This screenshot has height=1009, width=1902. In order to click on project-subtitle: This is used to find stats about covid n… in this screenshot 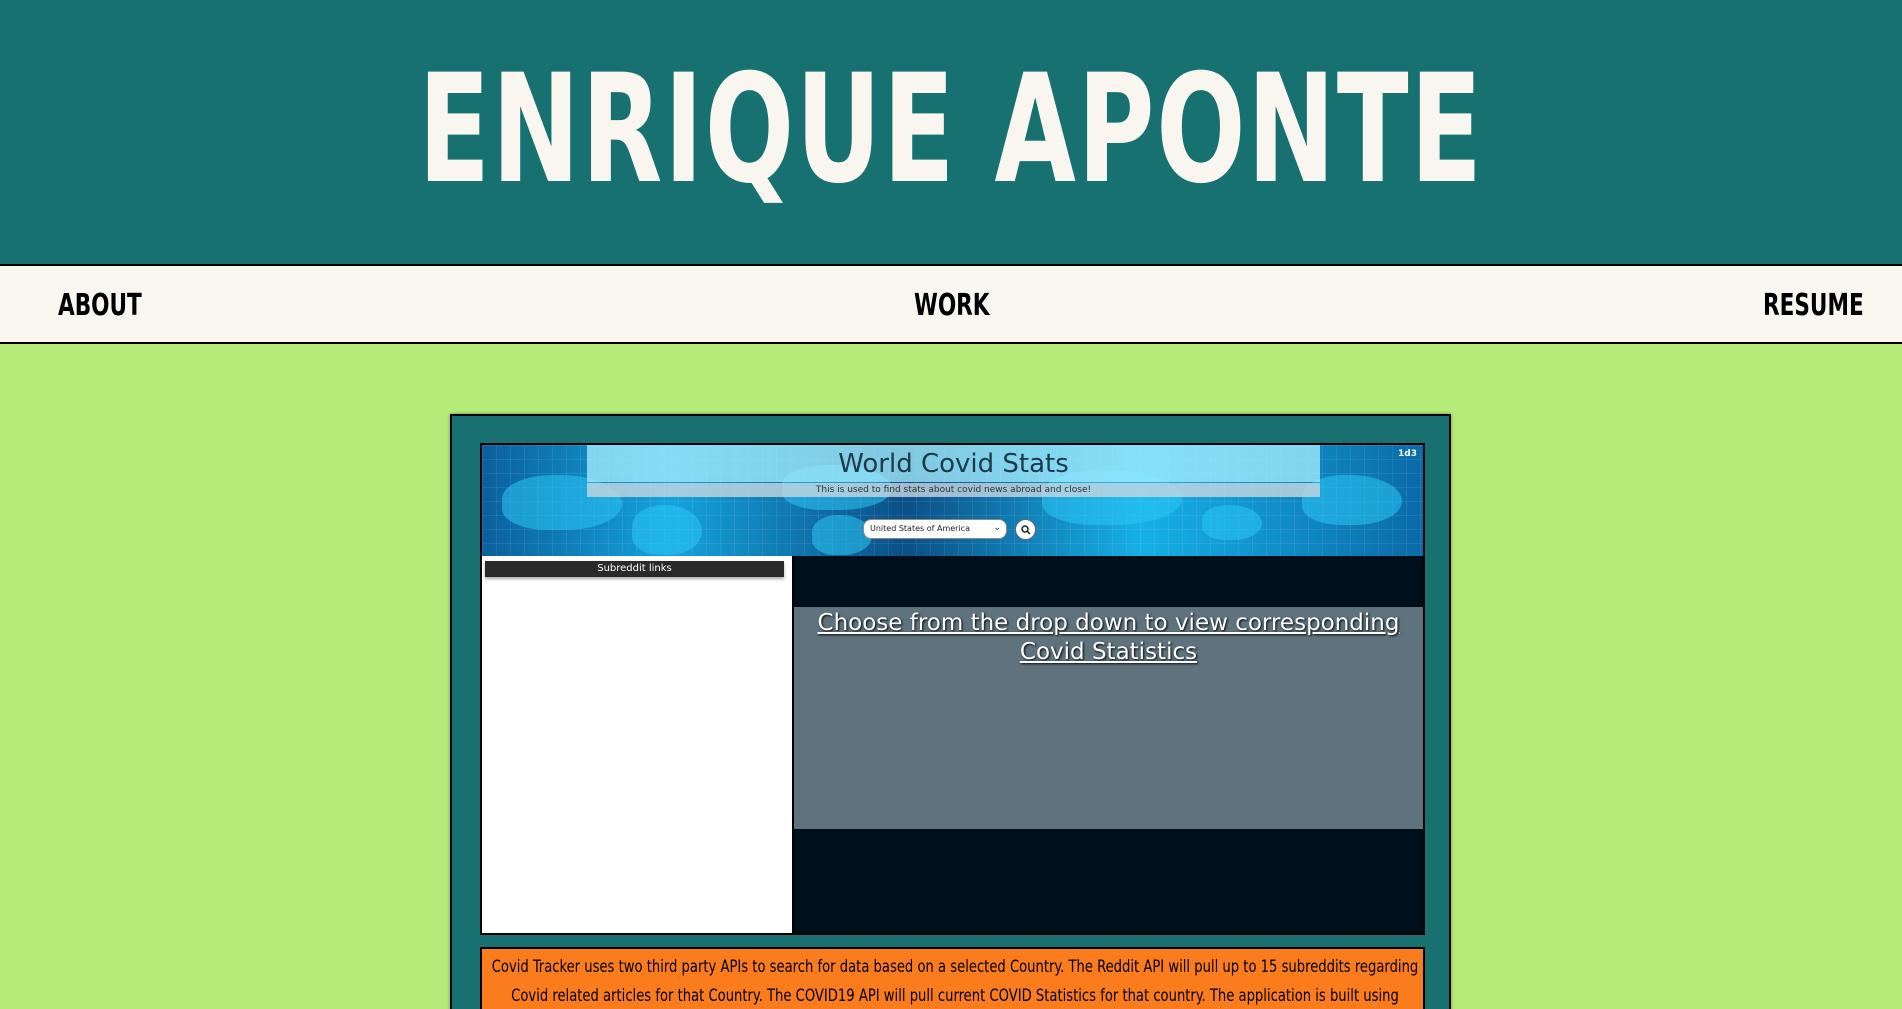, I will do `click(953, 490)`.